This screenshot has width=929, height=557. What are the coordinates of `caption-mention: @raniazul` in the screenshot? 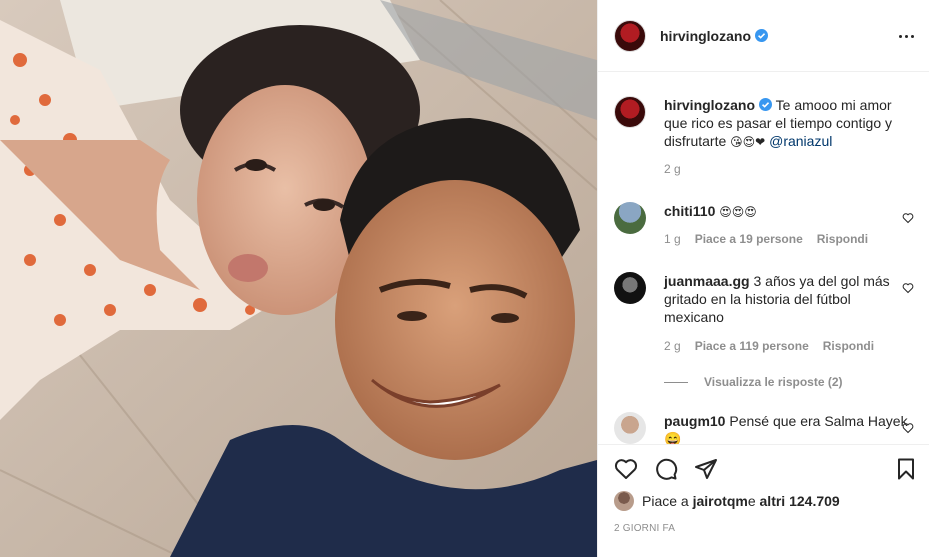 It's located at (800, 141).